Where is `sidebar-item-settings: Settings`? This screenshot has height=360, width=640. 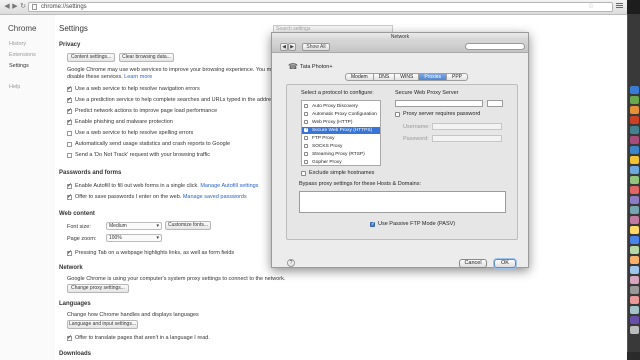 sidebar-item-settings: Settings is located at coordinates (19, 66).